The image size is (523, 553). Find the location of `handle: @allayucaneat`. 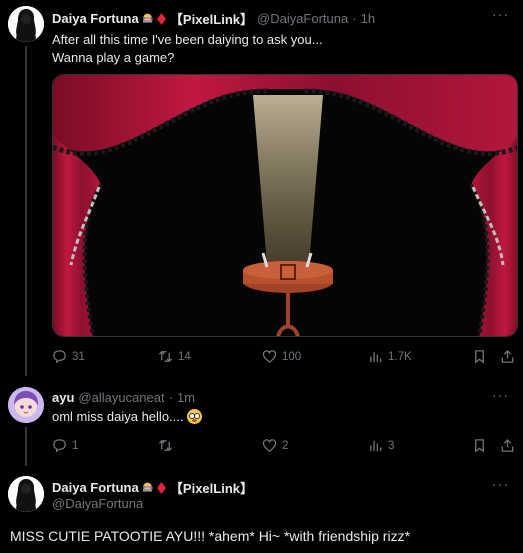

handle: @allayucaneat is located at coordinates (121, 397).